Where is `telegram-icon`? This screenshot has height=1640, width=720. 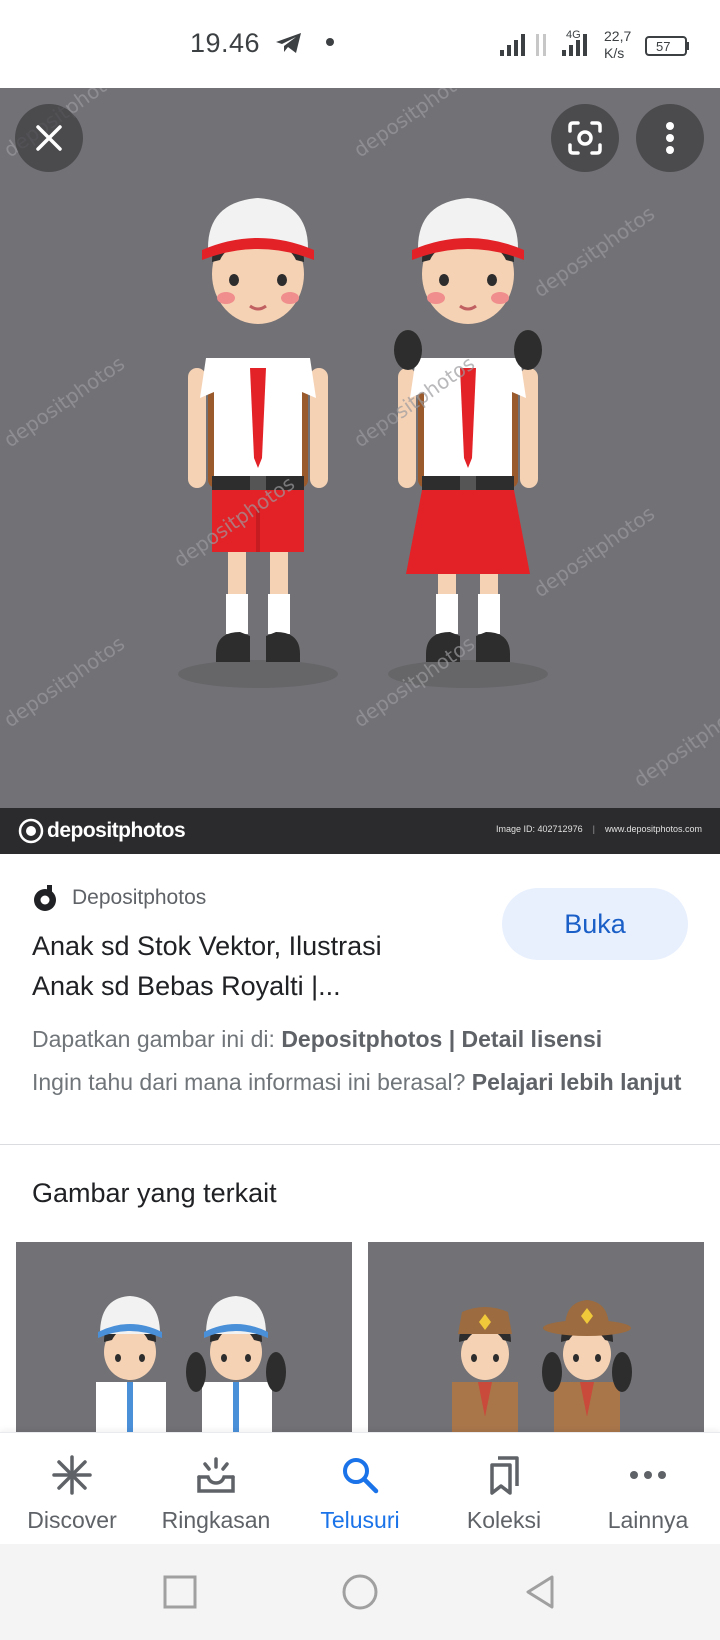
telegram-icon is located at coordinates (289, 43).